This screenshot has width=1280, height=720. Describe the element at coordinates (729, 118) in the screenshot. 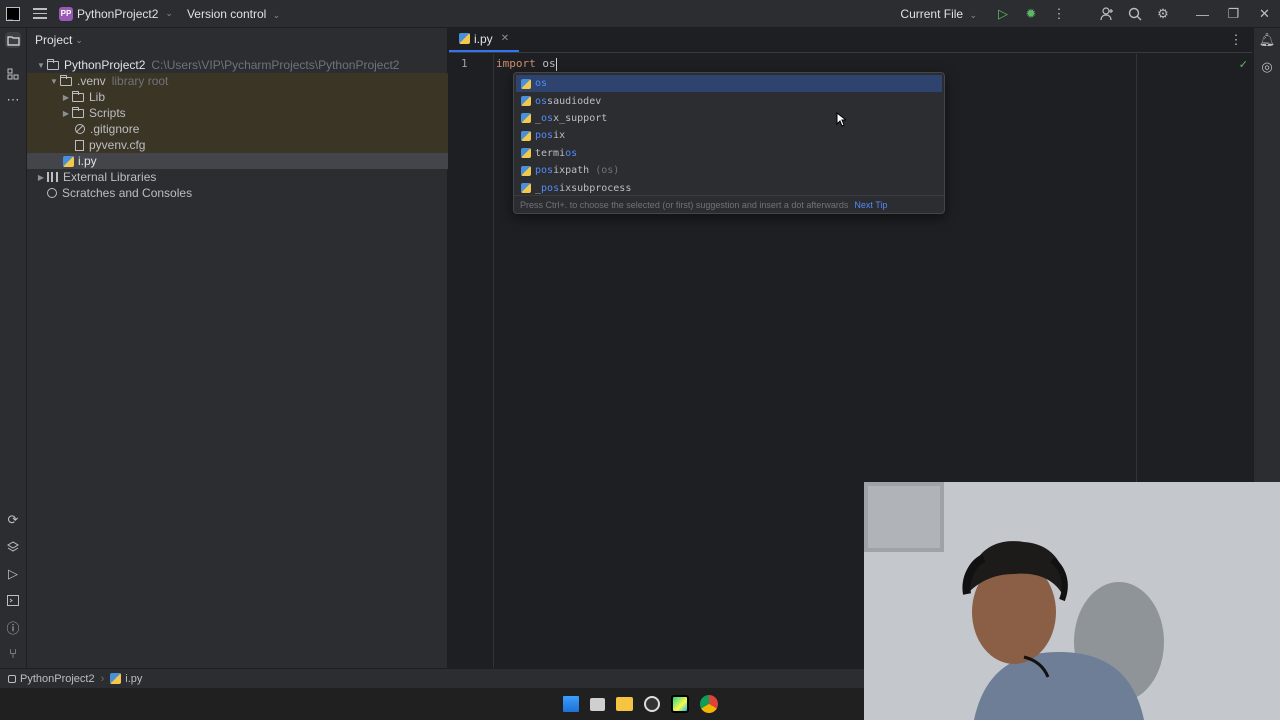

I see `completion-item: _ os x_support` at that location.